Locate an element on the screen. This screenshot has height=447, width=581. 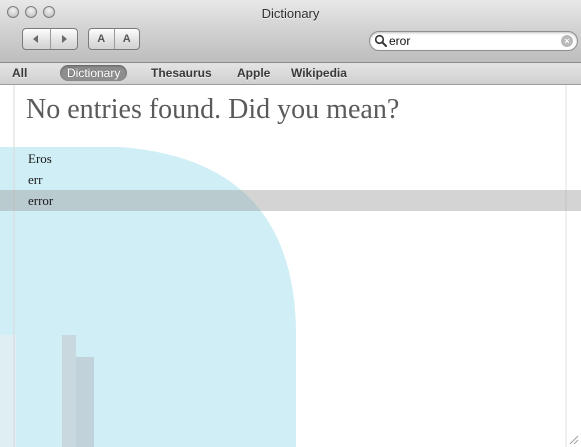
forward-button is located at coordinates (63, 39).